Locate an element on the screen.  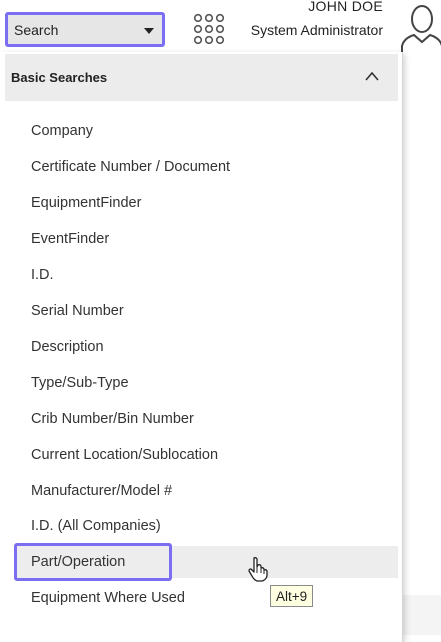
menu-item-part-operation: Part/Operation is located at coordinates (206, 562).